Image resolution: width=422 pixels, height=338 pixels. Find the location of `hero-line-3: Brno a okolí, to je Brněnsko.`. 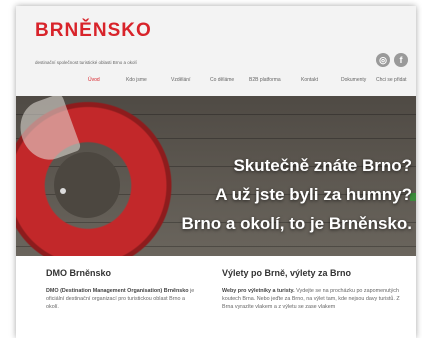

hero-line-3: Brno a okolí, to je Brněnsko. is located at coordinates (296, 223).